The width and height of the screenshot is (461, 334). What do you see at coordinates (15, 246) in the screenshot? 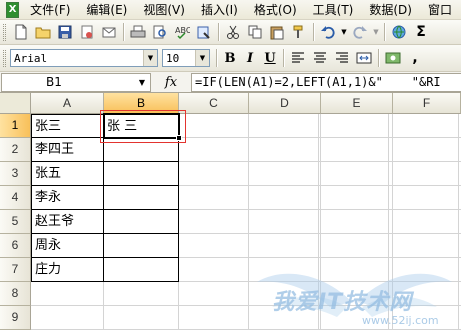
I see `row-header-6: 6` at bounding box center [15, 246].